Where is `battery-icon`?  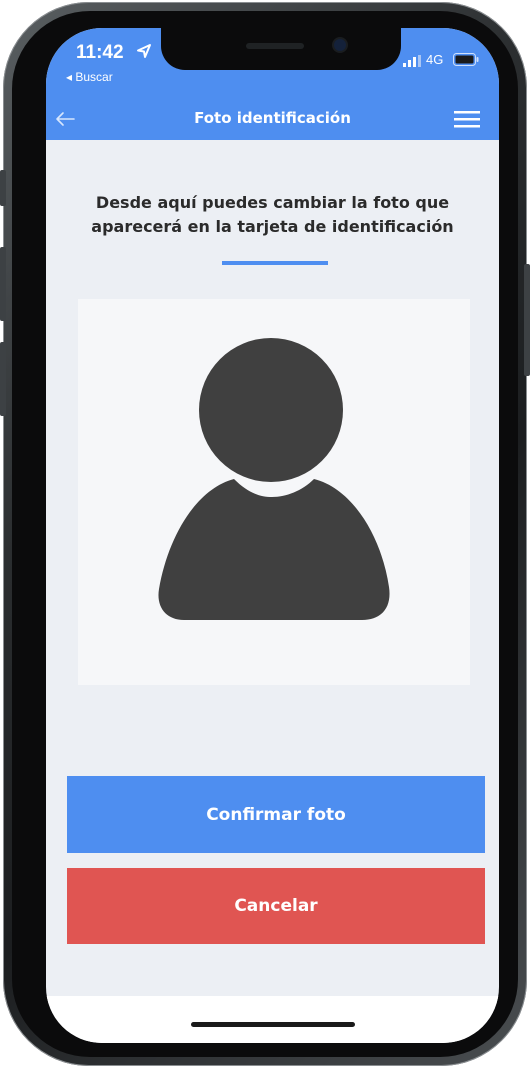
battery-icon is located at coordinates (466, 59).